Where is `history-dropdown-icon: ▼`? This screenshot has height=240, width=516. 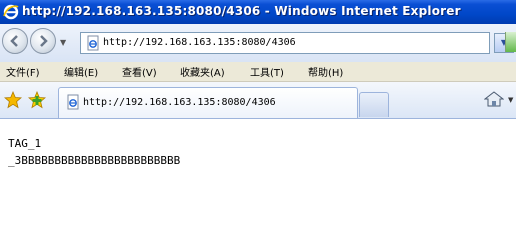 history-dropdown-icon: ▼ is located at coordinates (63, 42).